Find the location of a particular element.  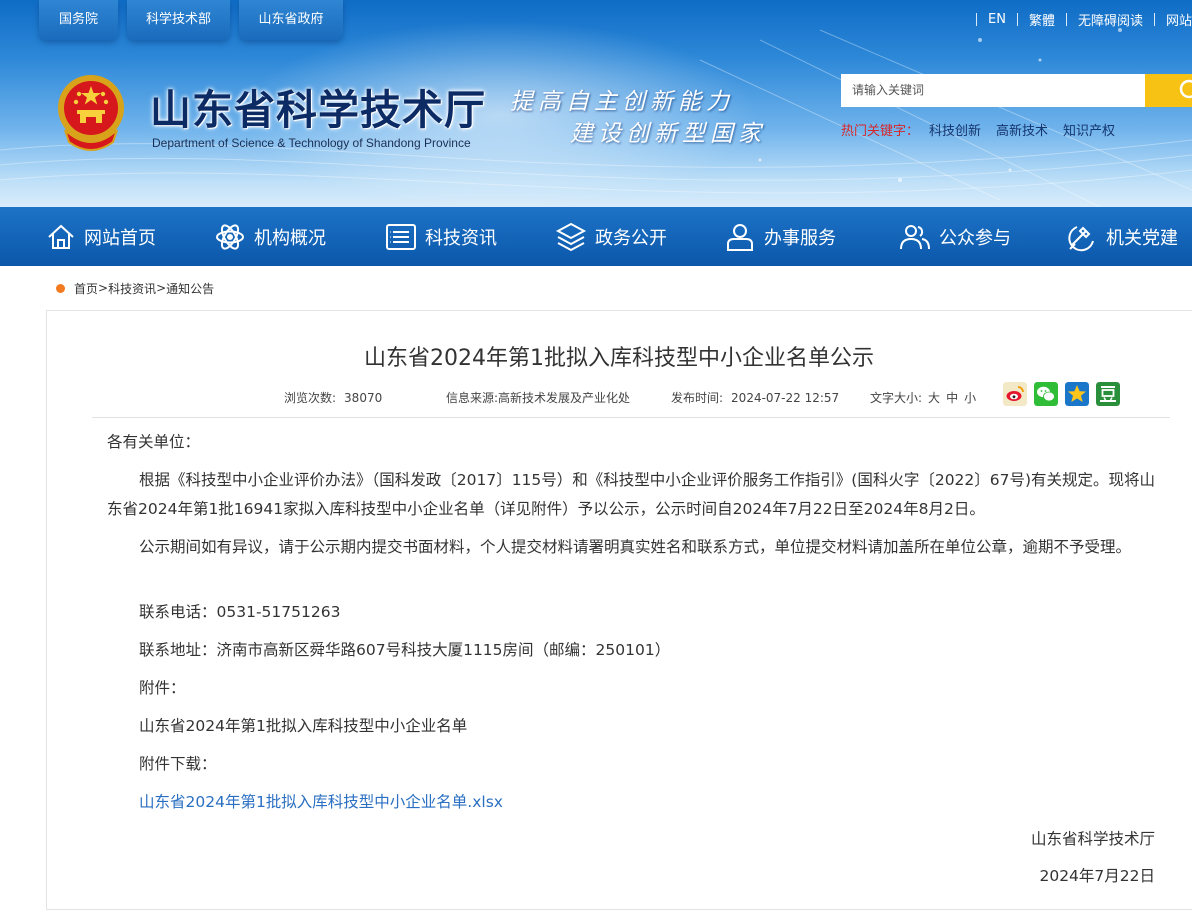

breadcrumb: 首页 > 科技资讯 > 通知公告 is located at coordinates (135, 288).